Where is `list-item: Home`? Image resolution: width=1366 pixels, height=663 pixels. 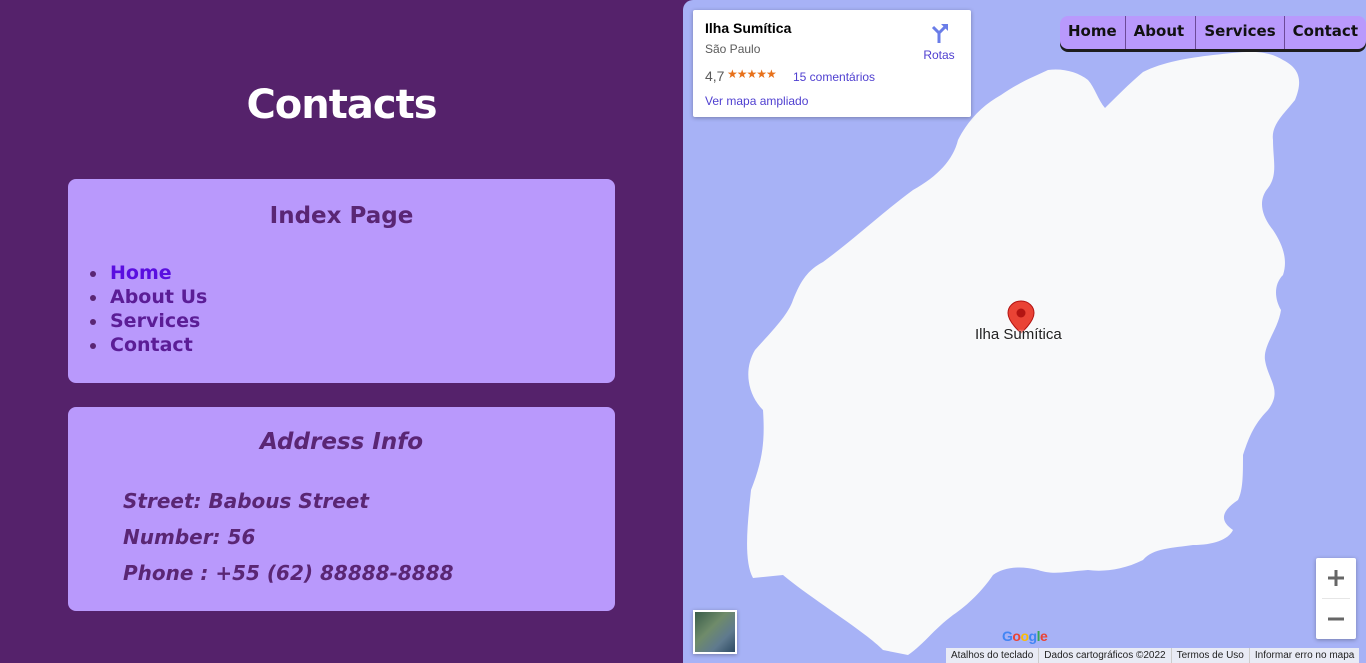 list-item: Home is located at coordinates (148, 273).